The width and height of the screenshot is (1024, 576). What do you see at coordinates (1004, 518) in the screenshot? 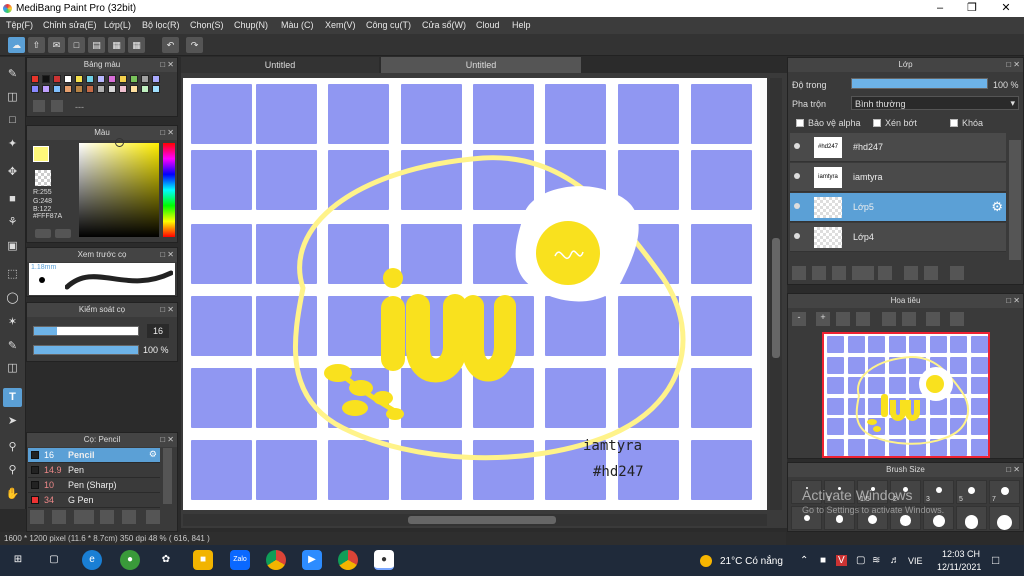
I see `brush-size-option` at bounding box center [1004, 518].